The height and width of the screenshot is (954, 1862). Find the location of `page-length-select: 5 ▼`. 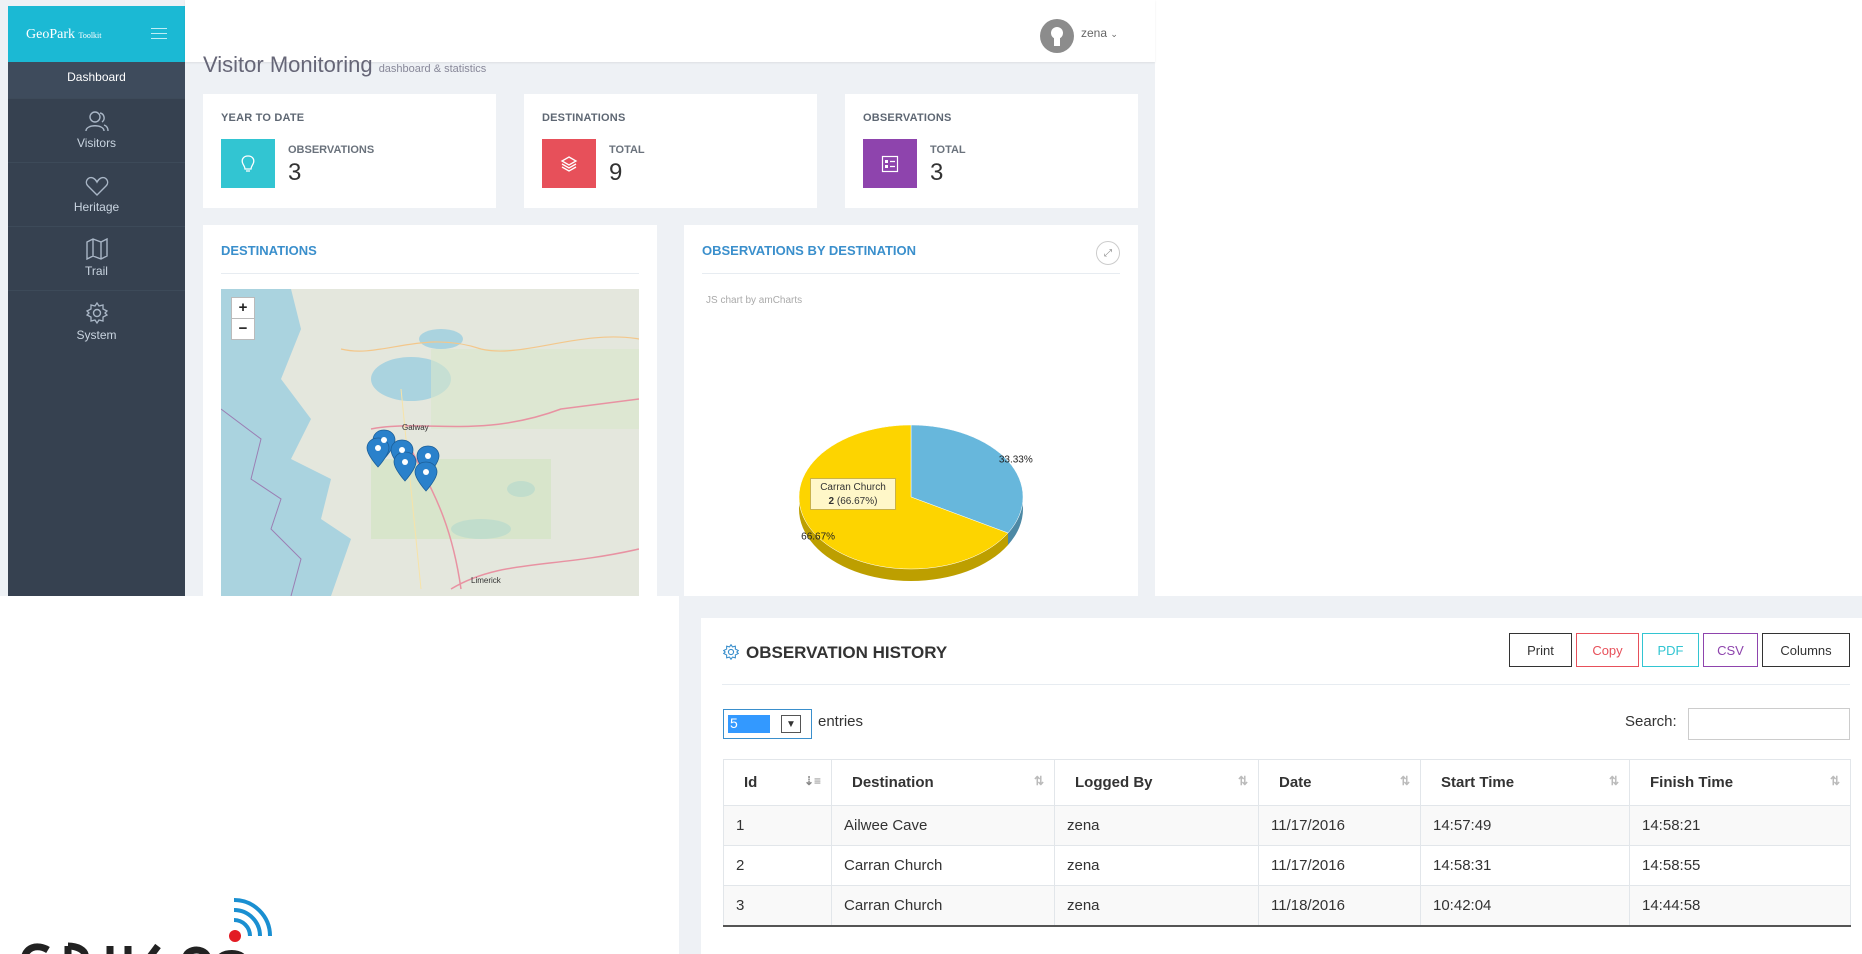

page-length-select: 5 ▼ is located at coordinates (767, 724).